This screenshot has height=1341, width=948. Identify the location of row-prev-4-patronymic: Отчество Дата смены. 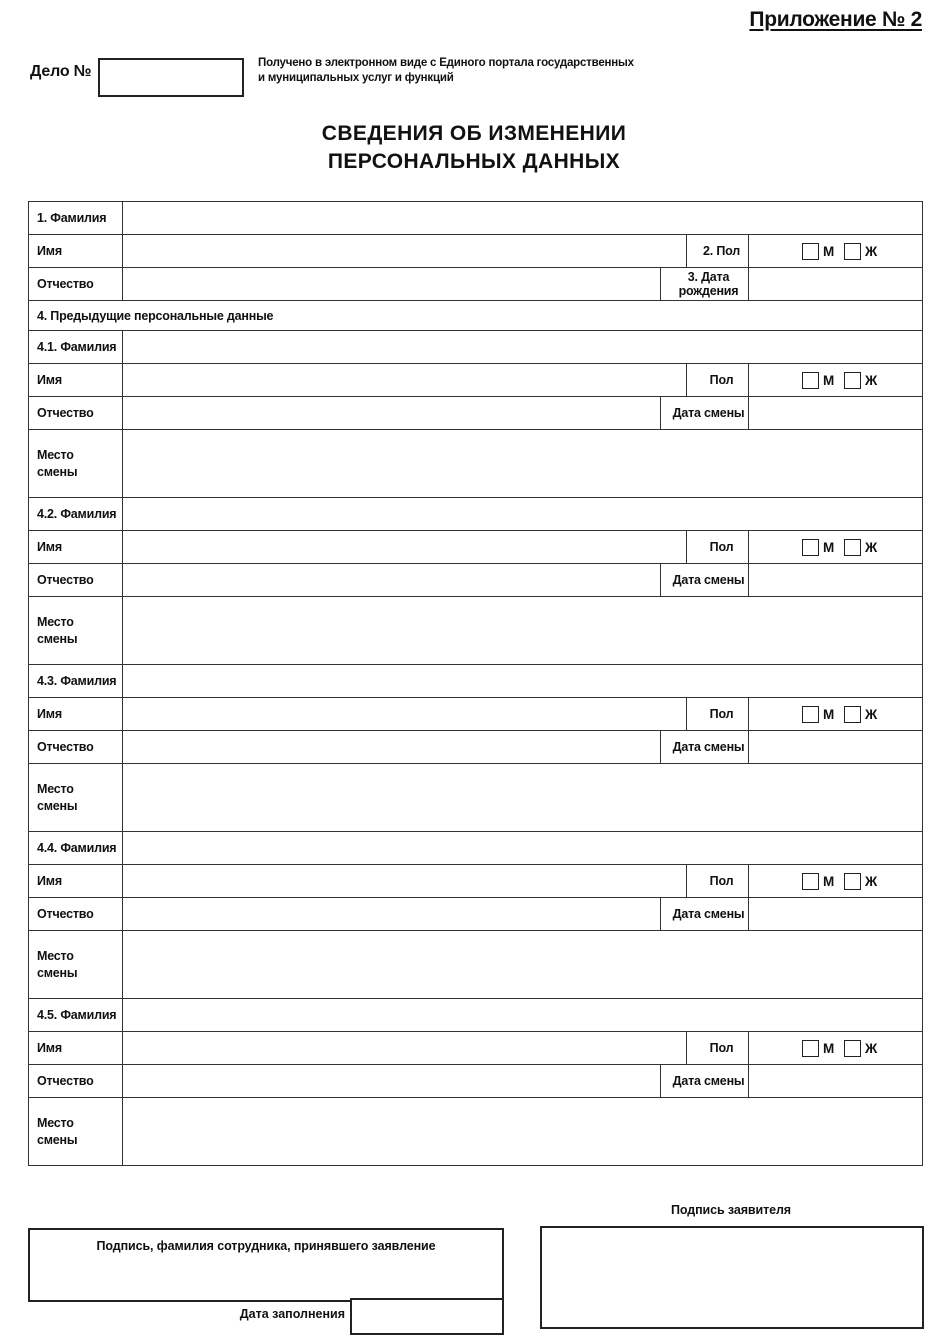
(476, 914).